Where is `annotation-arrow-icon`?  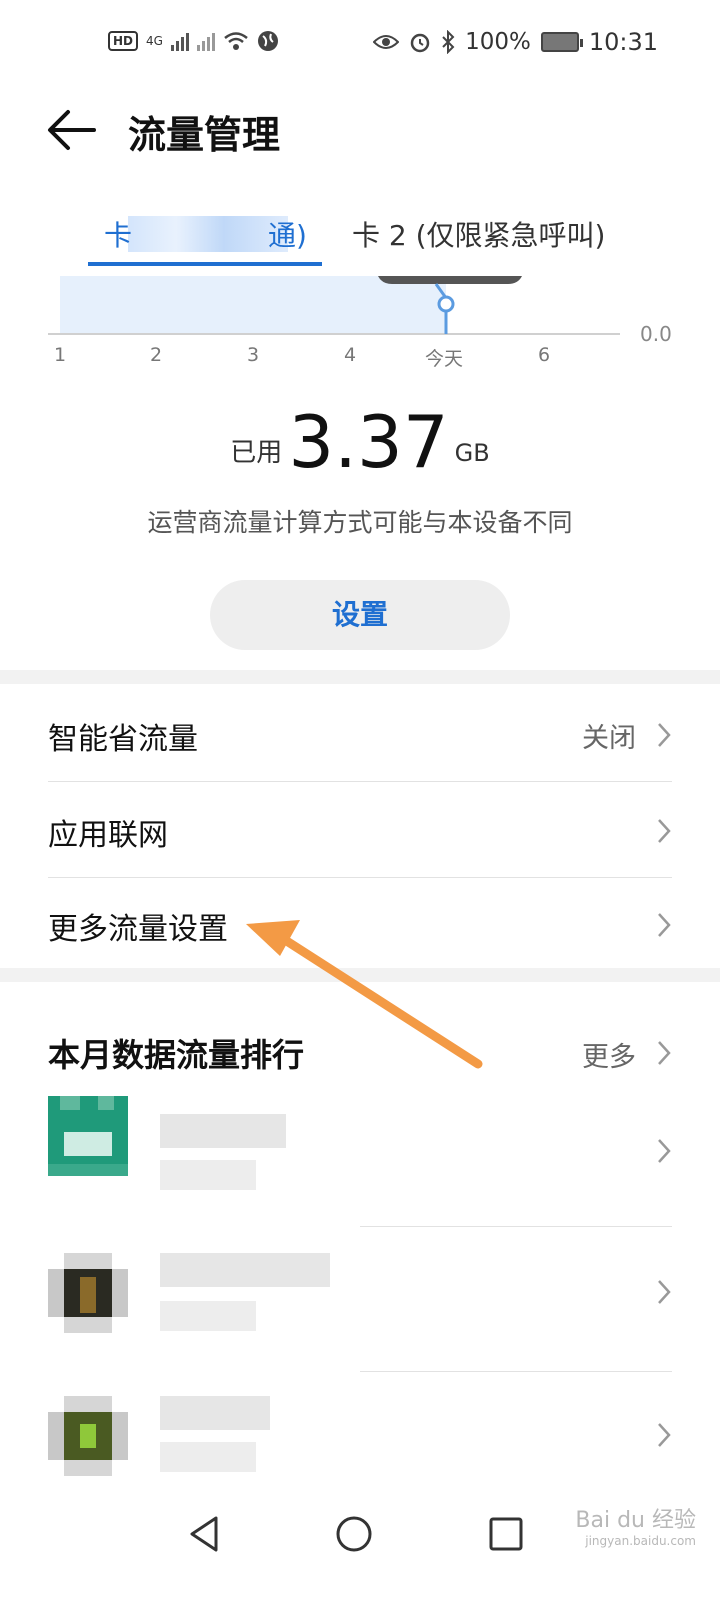
annotation-arrow-icon is located at coordinates (364, 994).